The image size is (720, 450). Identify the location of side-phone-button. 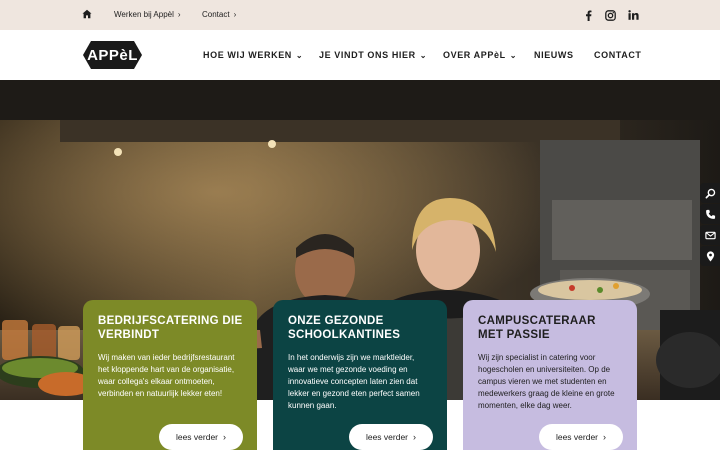
(710, 214).